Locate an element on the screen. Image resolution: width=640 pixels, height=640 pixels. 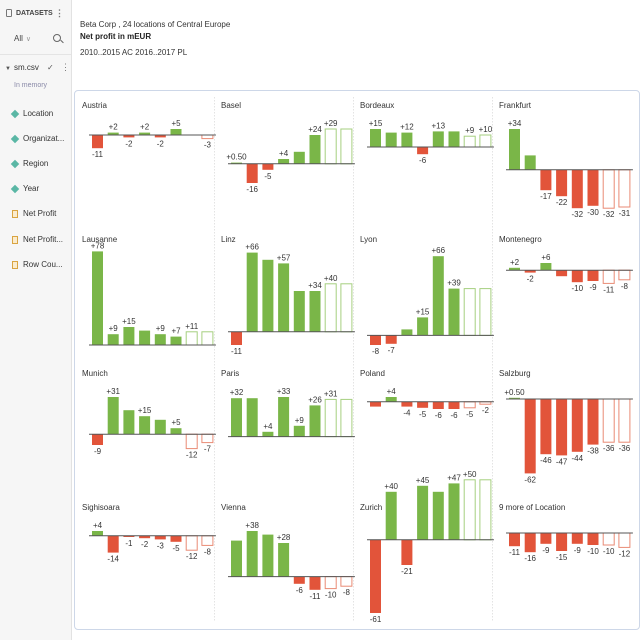
data-label: +26 is located at coordinates (315, 399).